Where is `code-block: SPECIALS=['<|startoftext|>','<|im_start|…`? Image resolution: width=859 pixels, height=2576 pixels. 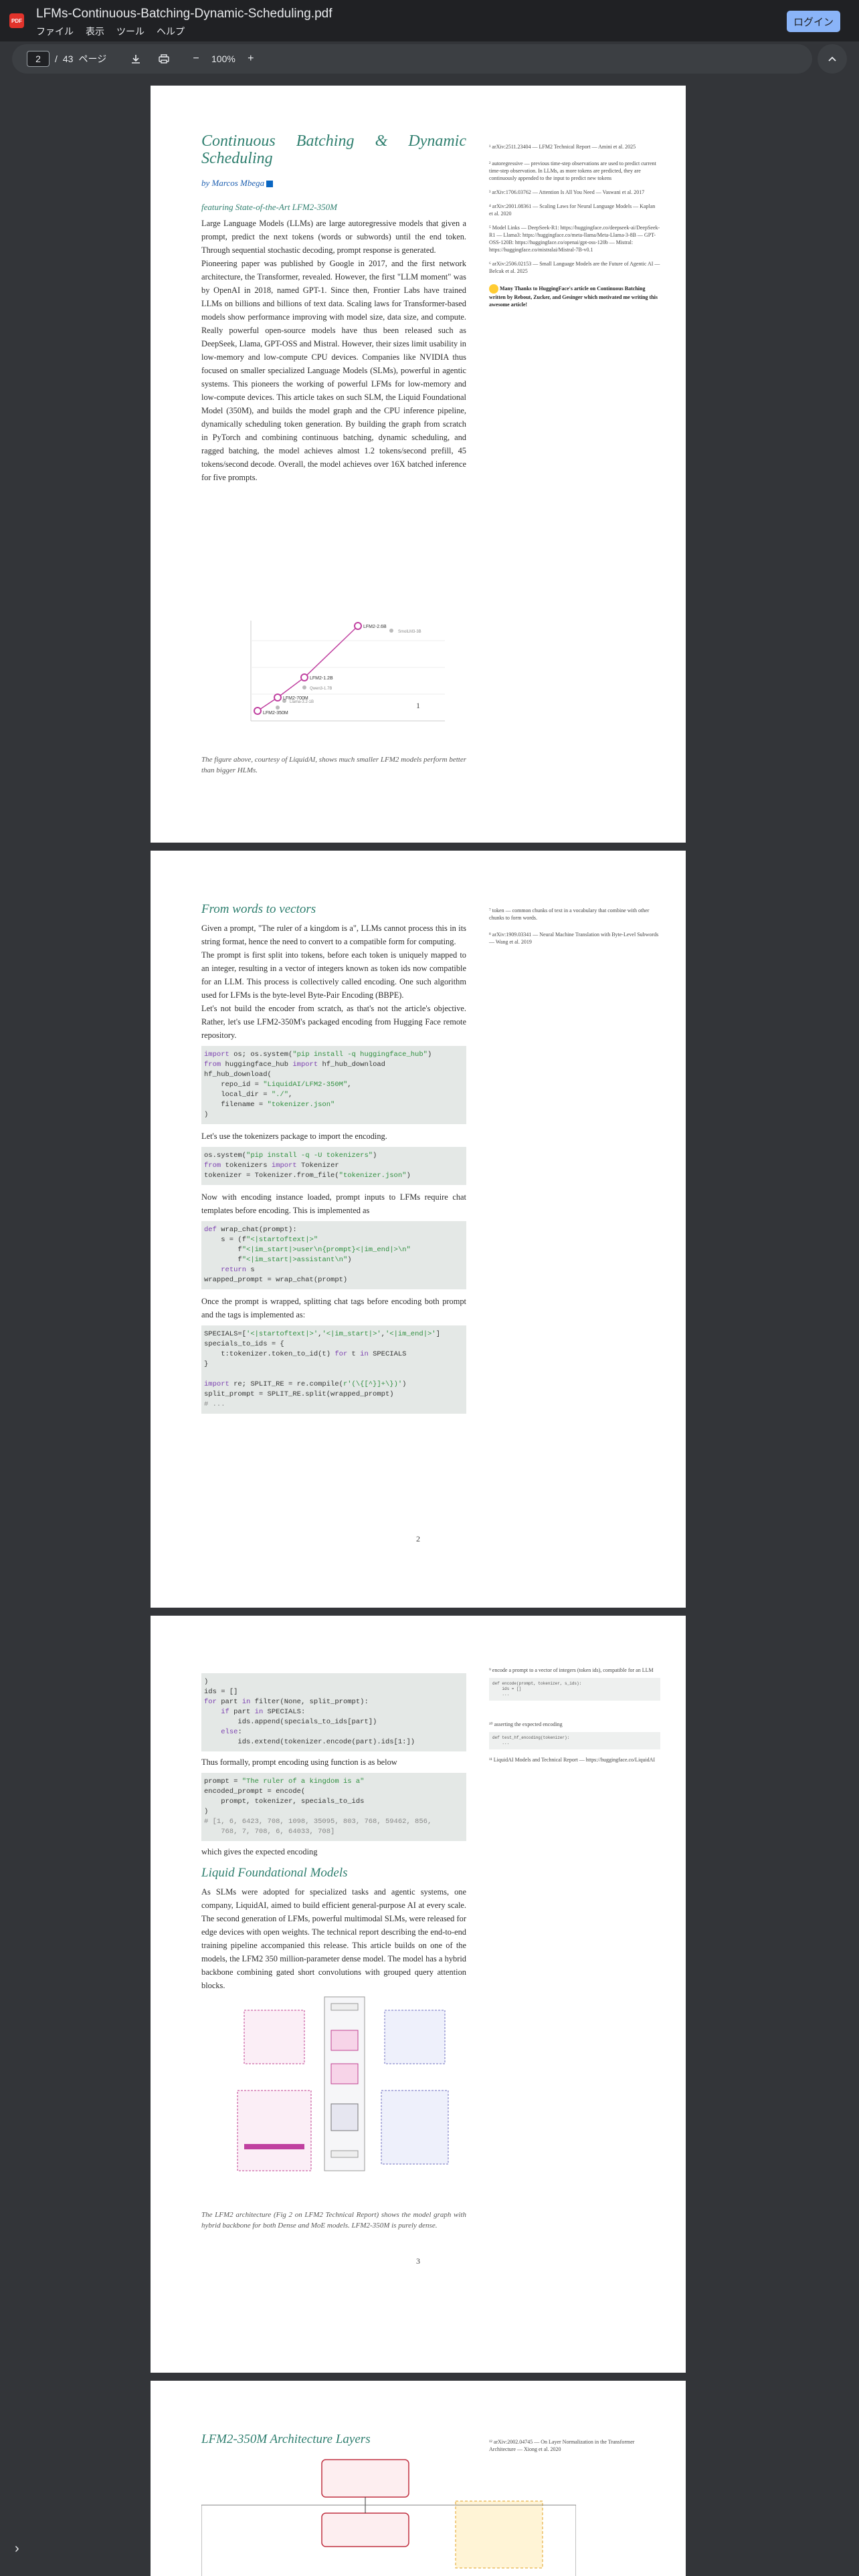
code-block: SPECIALS=['<|startoftext|>','<|im_start|… is located at coordinates (333, 1369).